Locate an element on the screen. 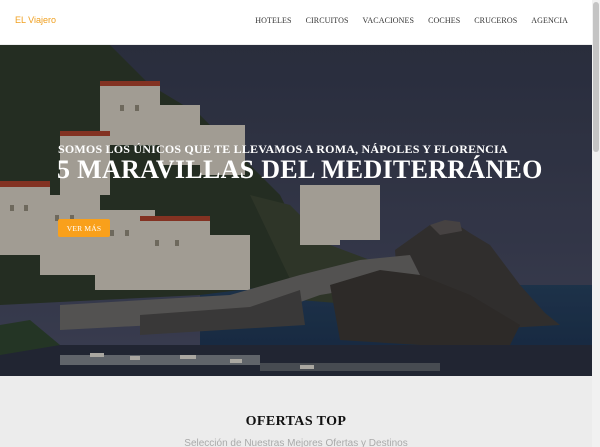 Image resolution: width=600 pixels, height=447 pixels. brand-logo-link: EL Viajero is located at coordinates (35, 20).